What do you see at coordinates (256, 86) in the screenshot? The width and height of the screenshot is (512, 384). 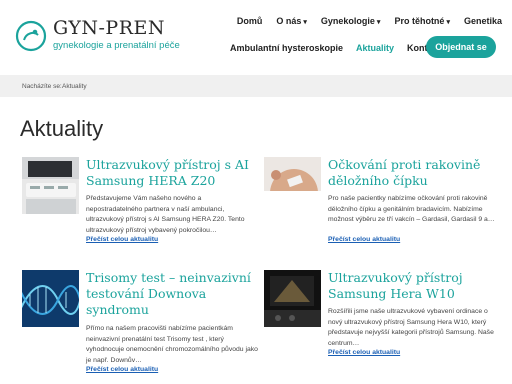 I see `breadcrumb: Nacházíte se: Aktuality` at bounding box center [256, 86].